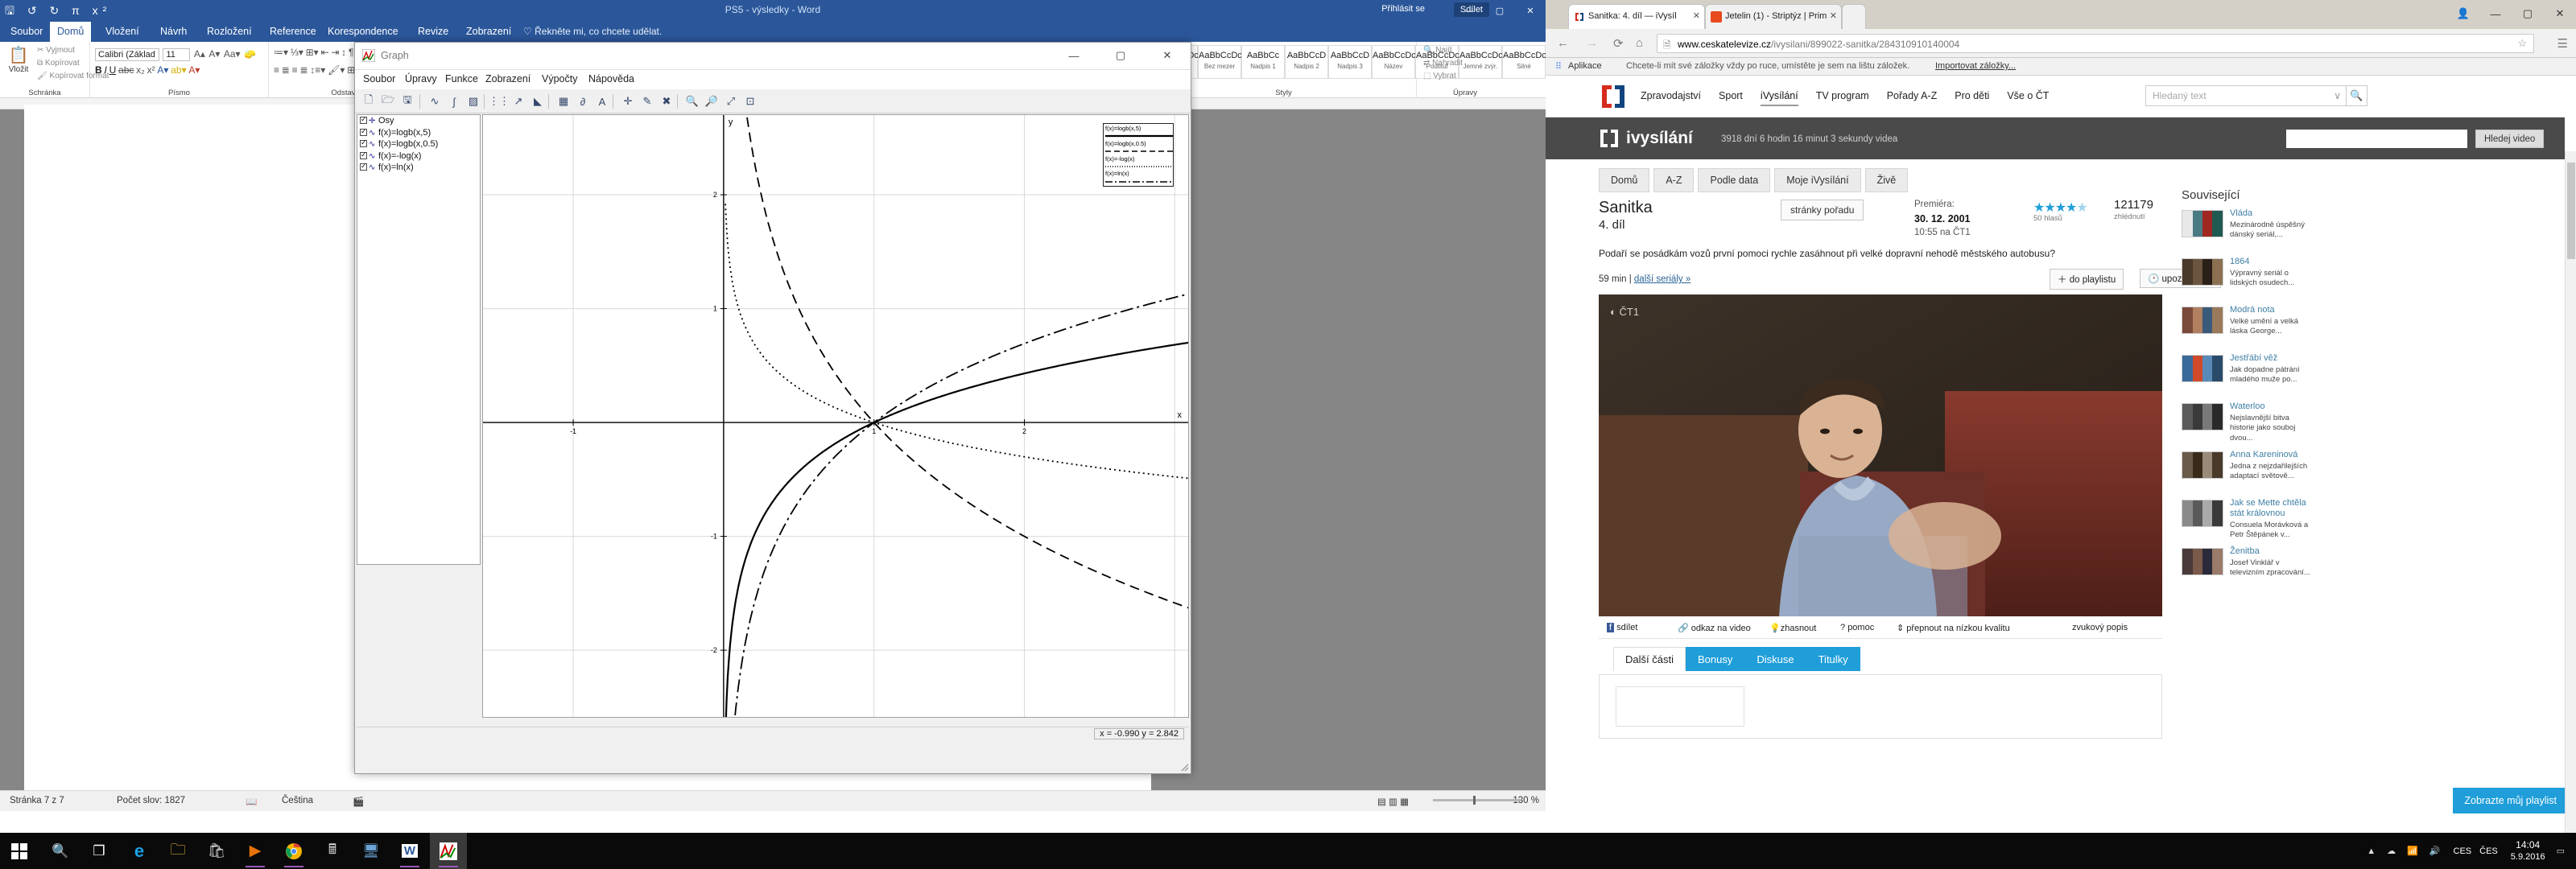 This screenshot has width=2576, height=869. Describe the element at coordinates (369, 101) in the screenshot. I see `new-file-icon: 🗋` at that location.